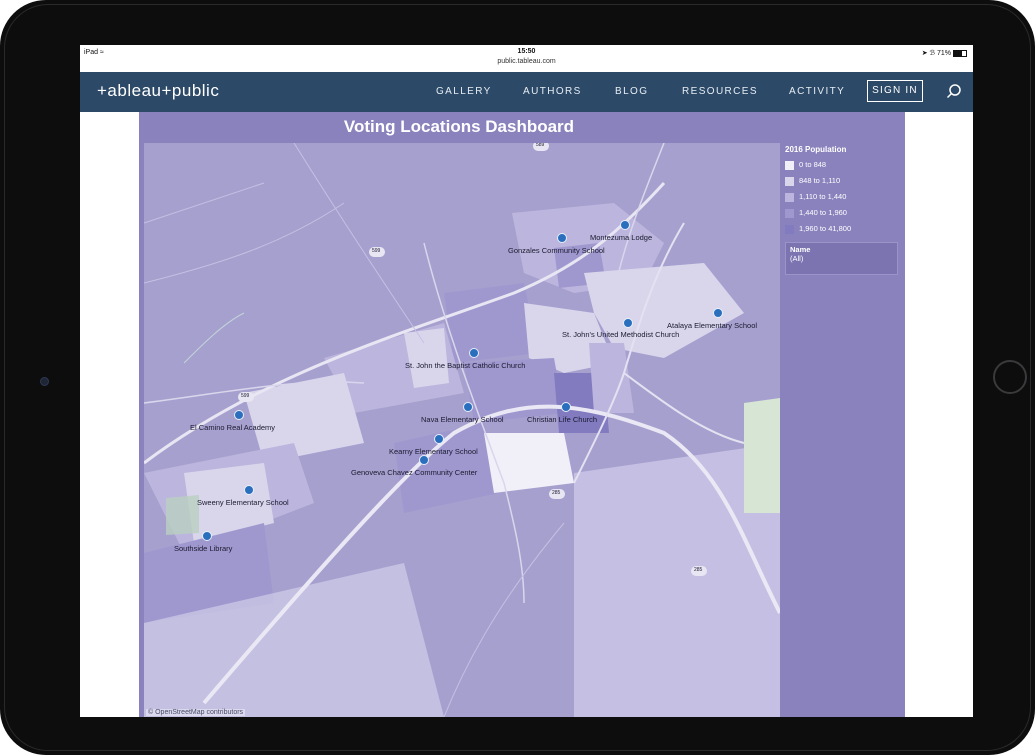 This screenshot has height=755, width=1035. I want to click on location-marker-nava, so click(468, 407).